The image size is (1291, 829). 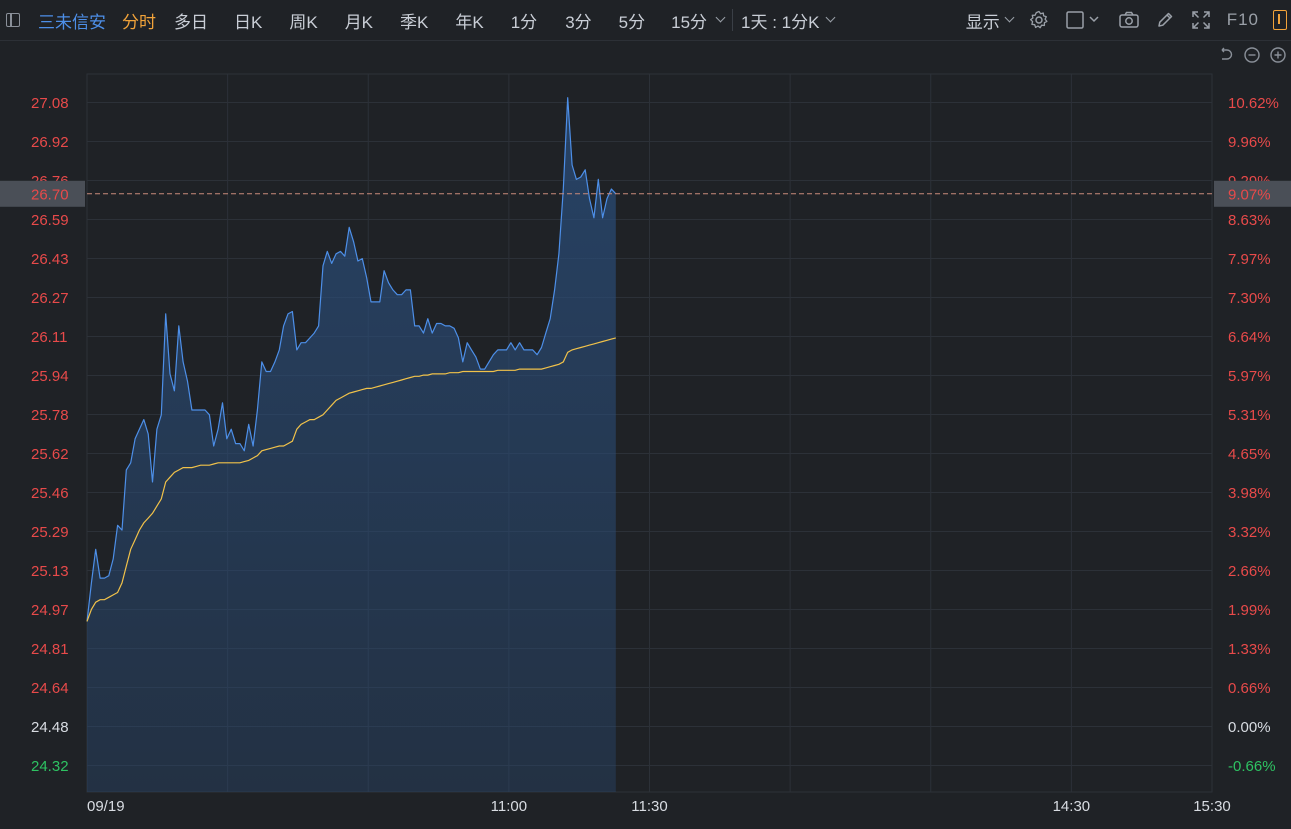 I want to click on y-right-tick-label: 1.33%, so click(x=1249, y=649).